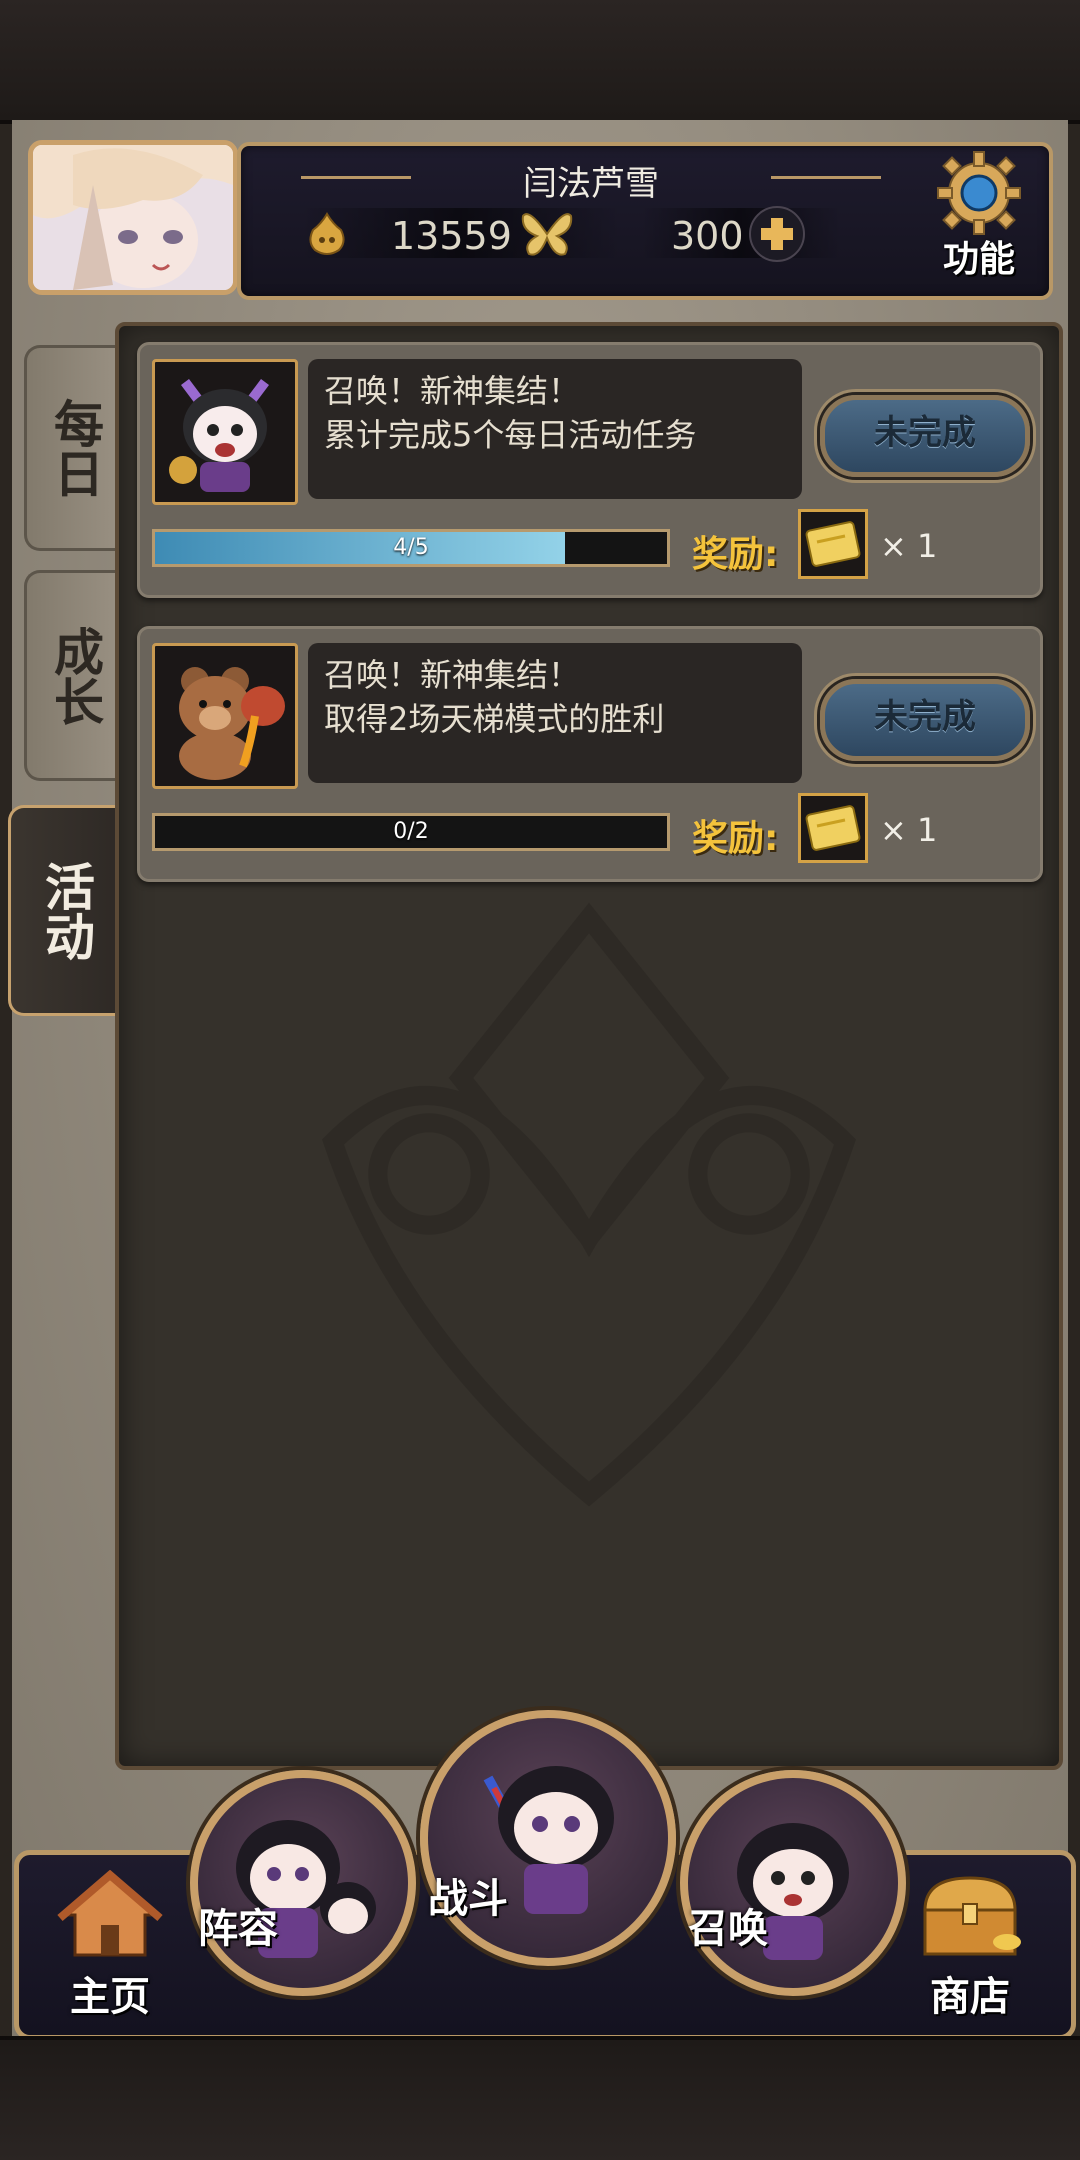 This screenshot has width=1080, height=2160. Describe the element at coordinates (728, 1929) in the screenshot. I see `nav-summon-label: 召唤` at that location.